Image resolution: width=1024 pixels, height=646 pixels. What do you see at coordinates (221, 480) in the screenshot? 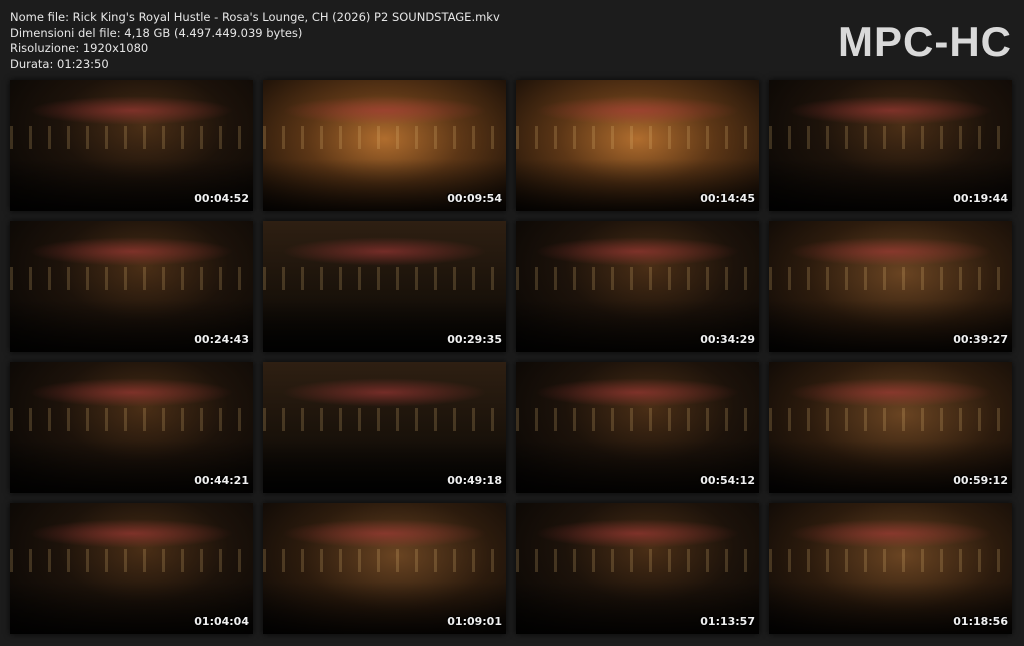
I see `thumbnail-timestamp: 00:44:21` at bounding box center [221, 480].